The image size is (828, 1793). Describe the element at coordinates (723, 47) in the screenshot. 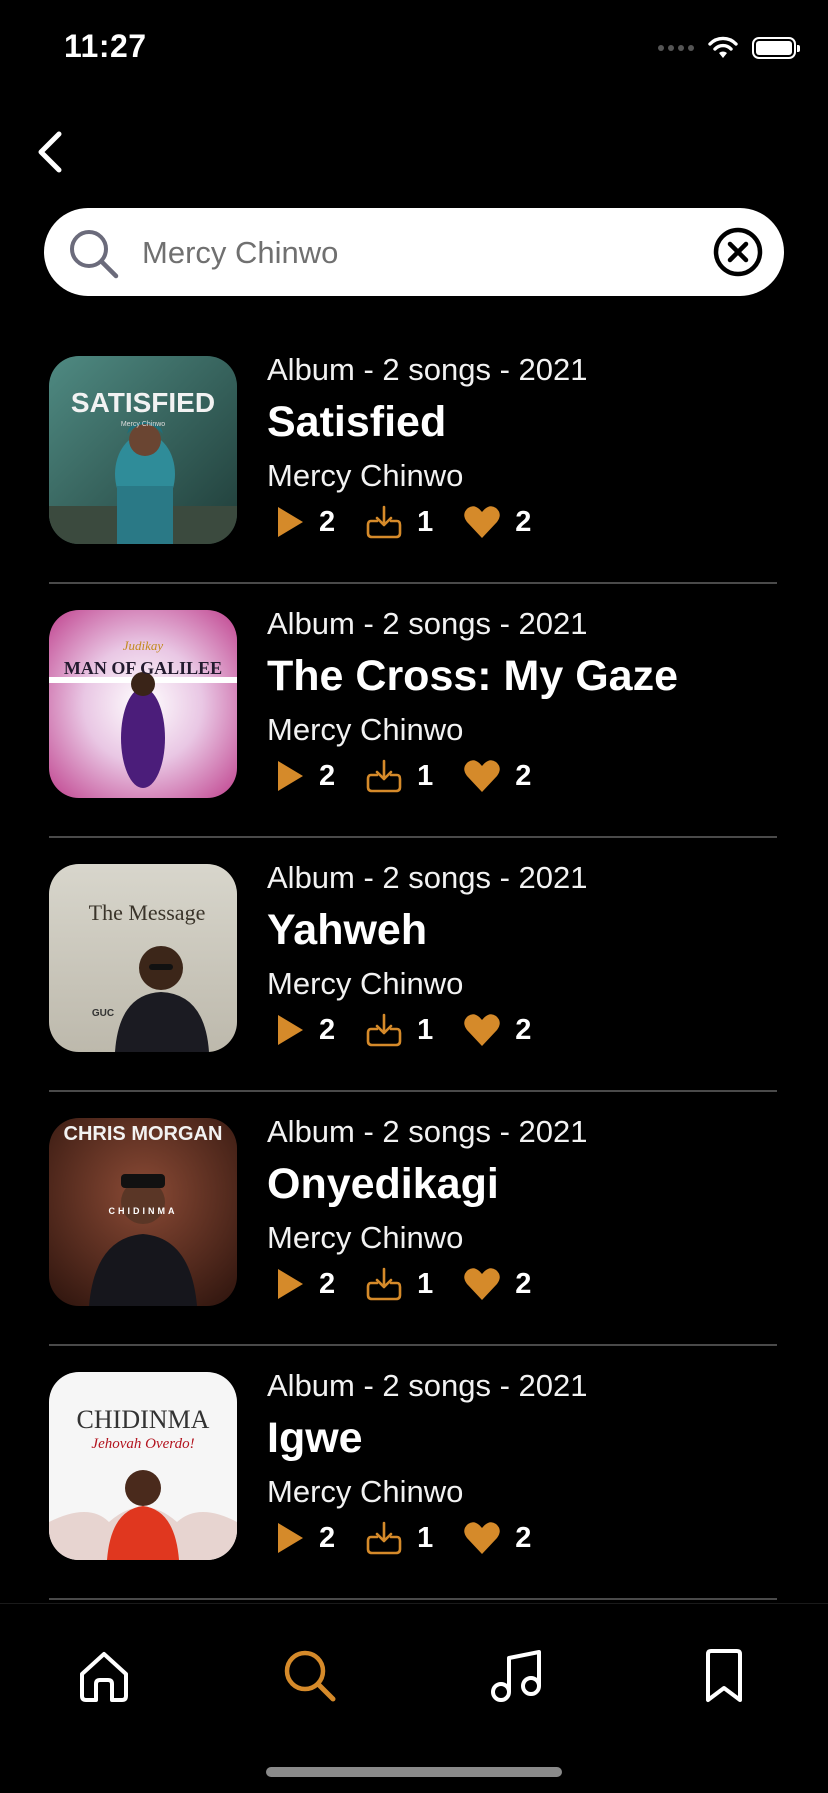

I see `wifi-icon` at that location.